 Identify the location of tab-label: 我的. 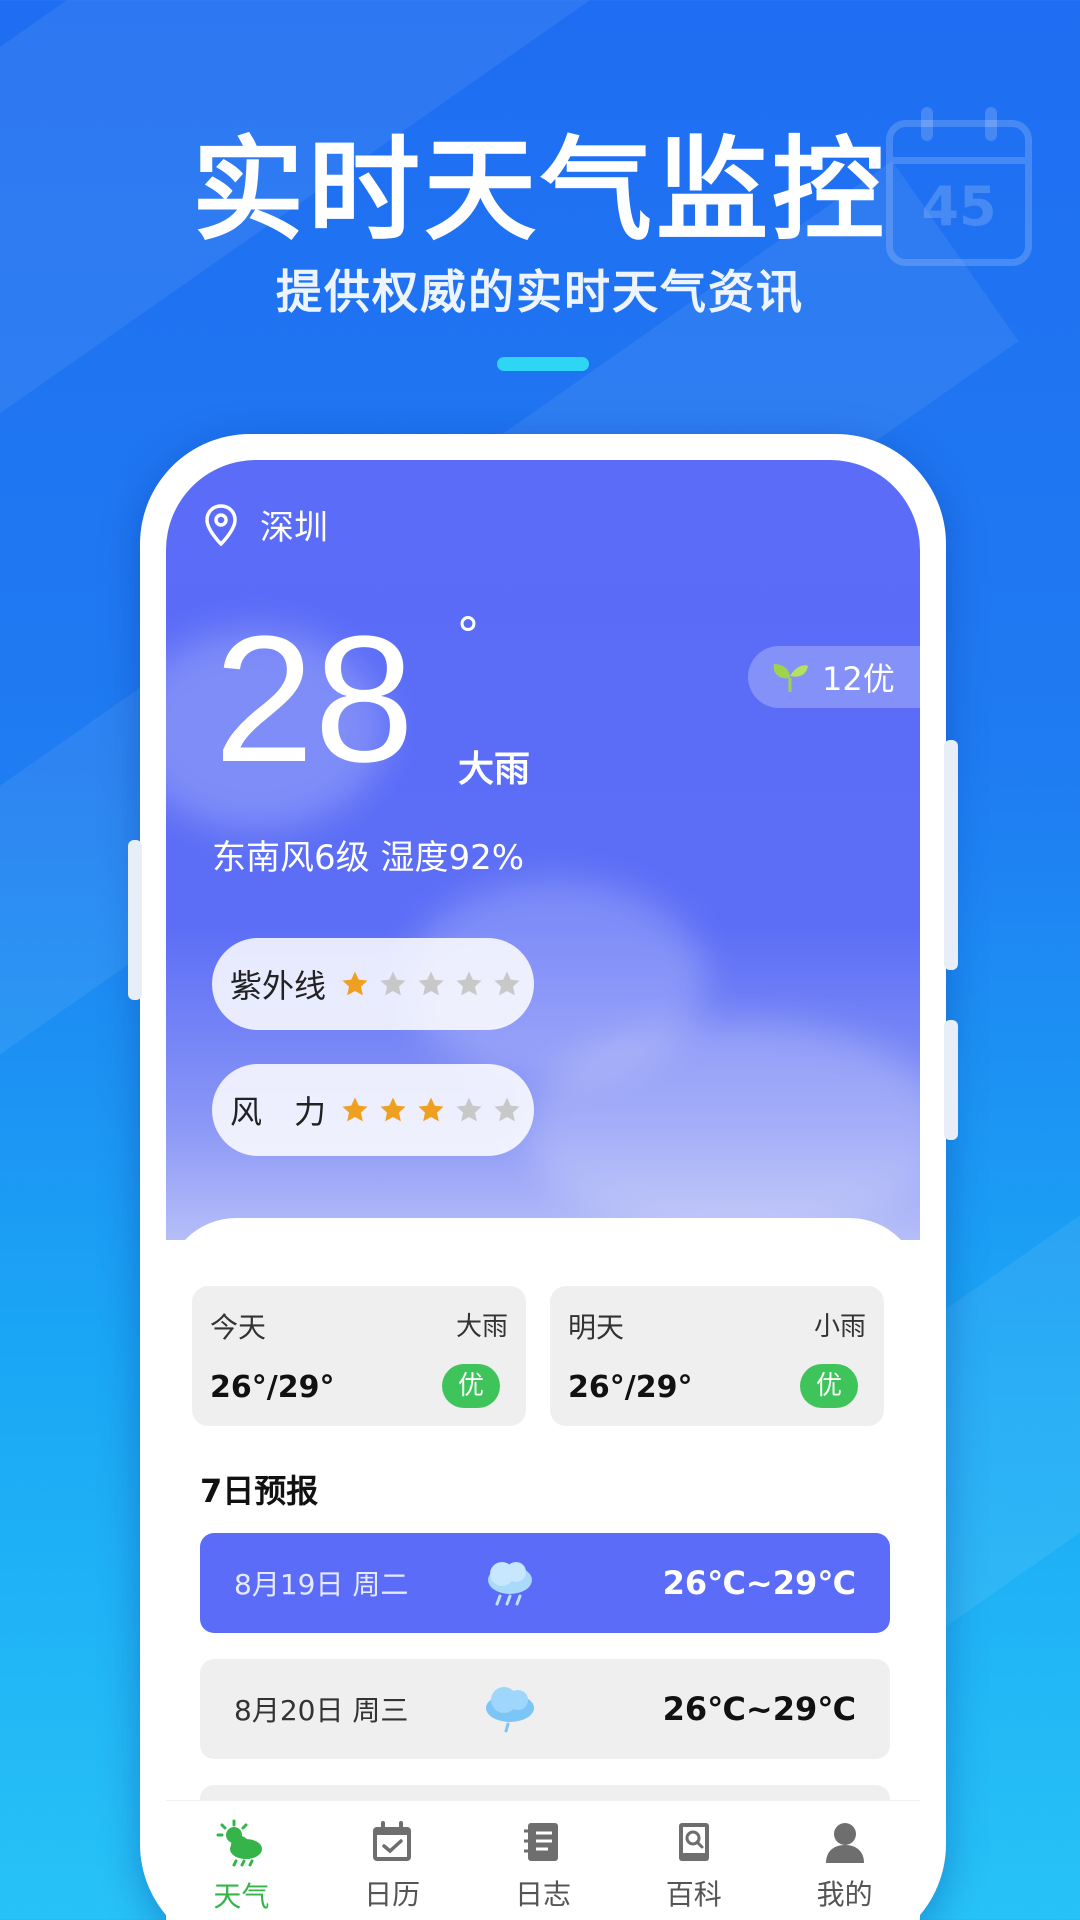
(844, 1894).